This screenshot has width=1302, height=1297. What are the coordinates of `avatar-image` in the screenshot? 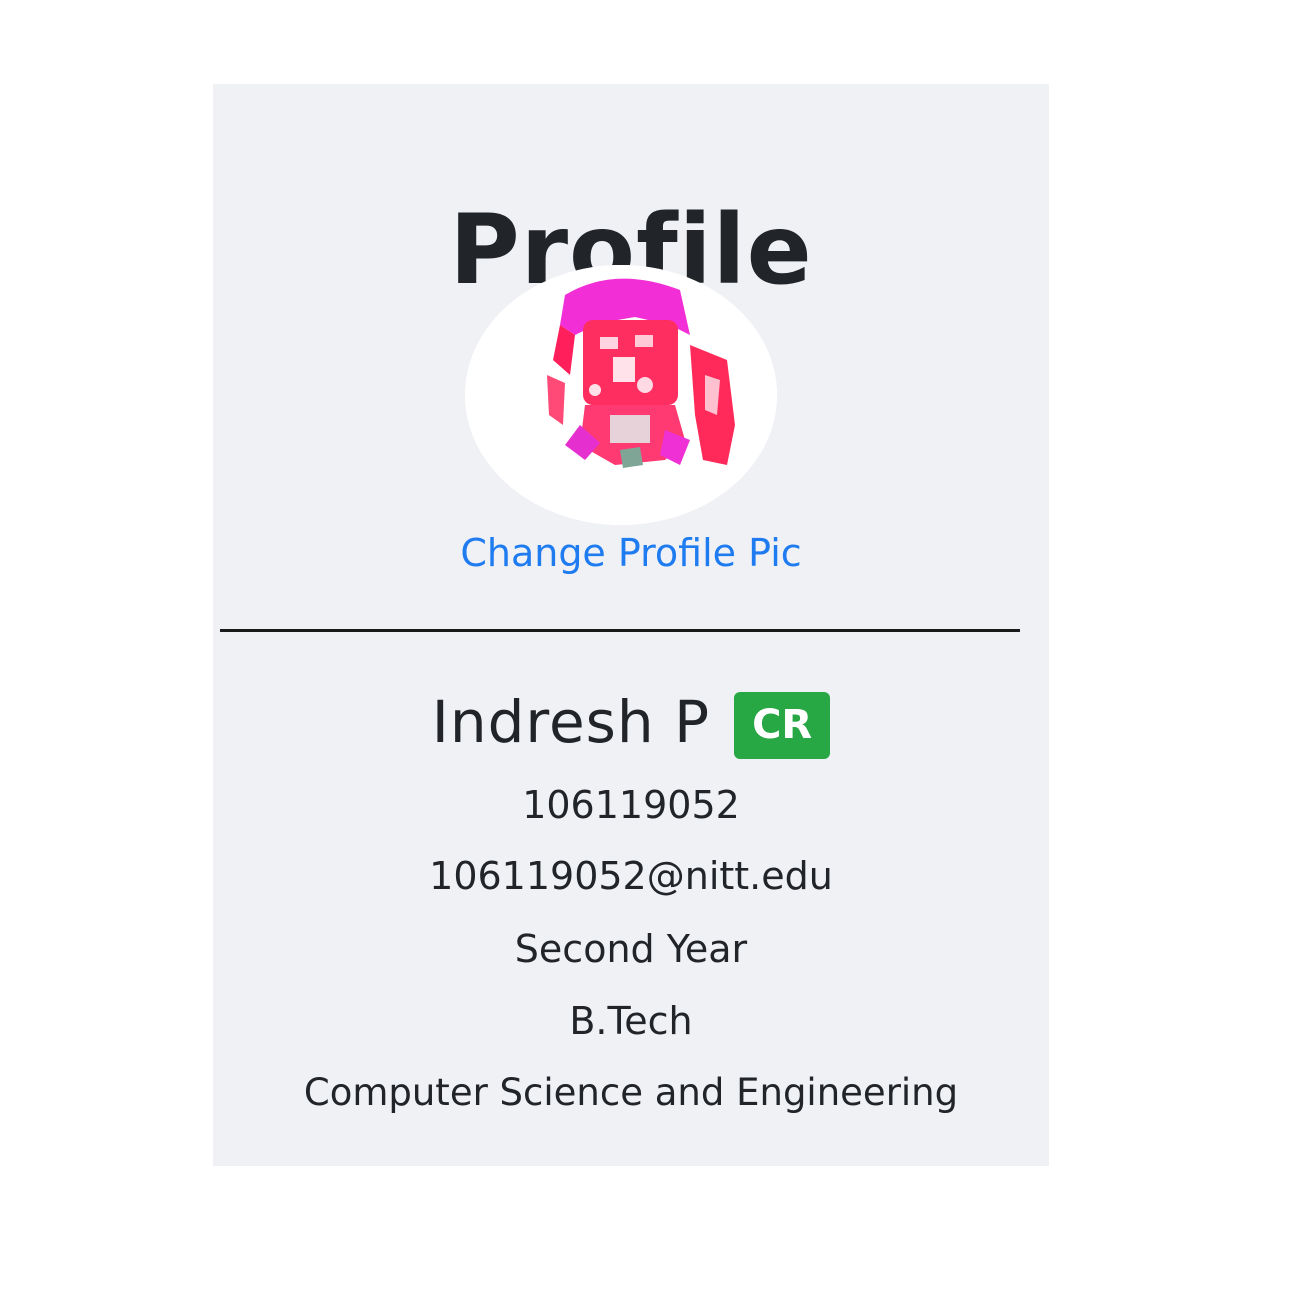 It's located at (621, 395).